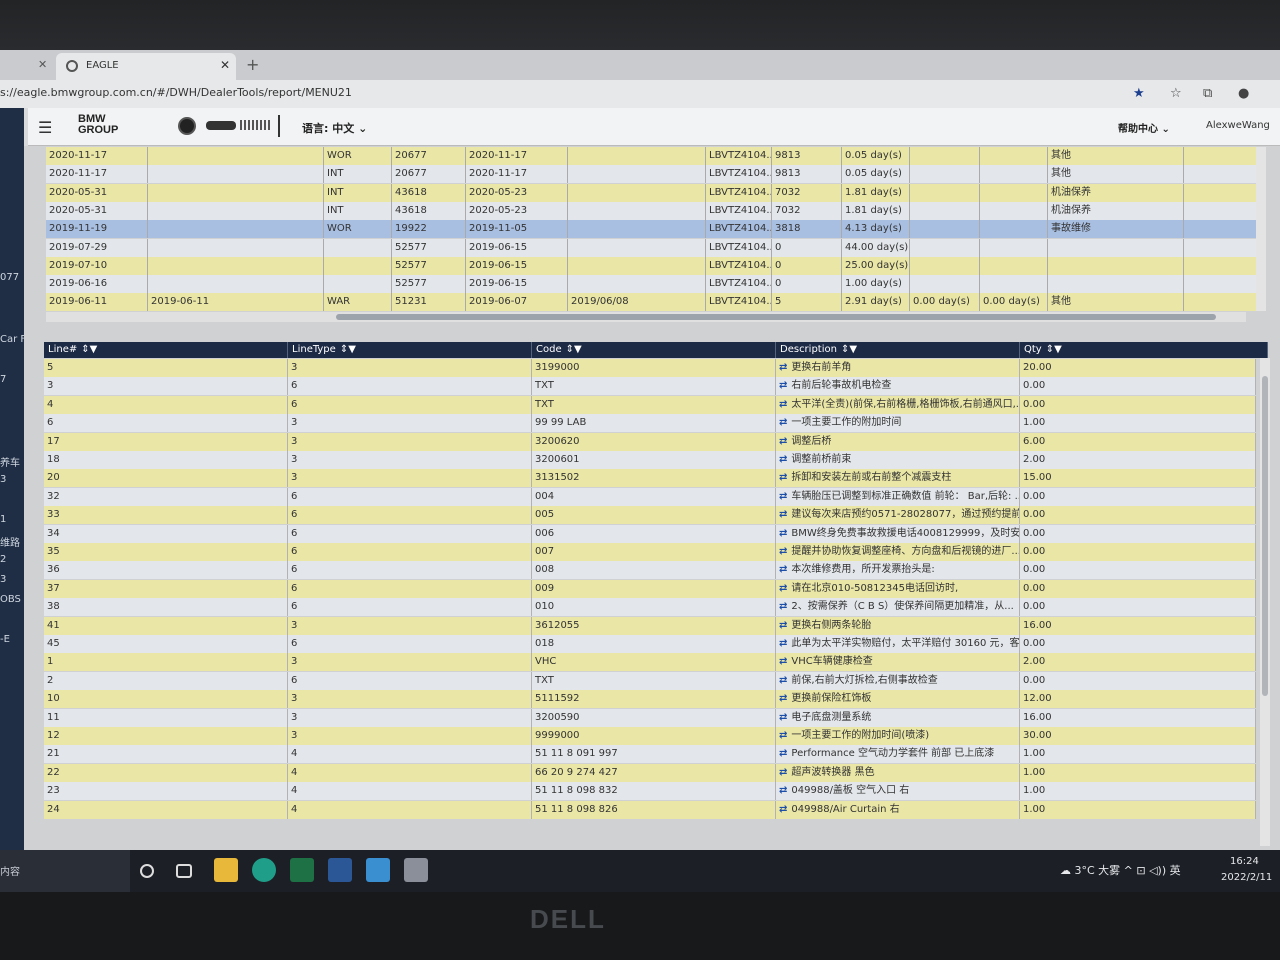 This screenshot has width=1280, height=960. I want to click on table-row: 17 3 3200620 ⇄ 调整后桥 6.00, so click(650, 441).